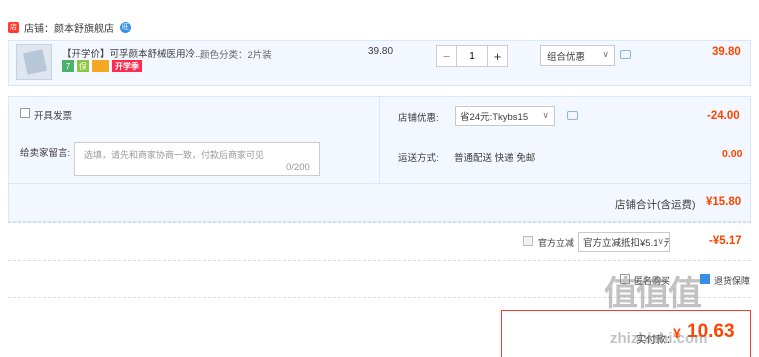 The image size is (759, 357). I want to click on watermark-logo: 值值值, so click(653, 294).